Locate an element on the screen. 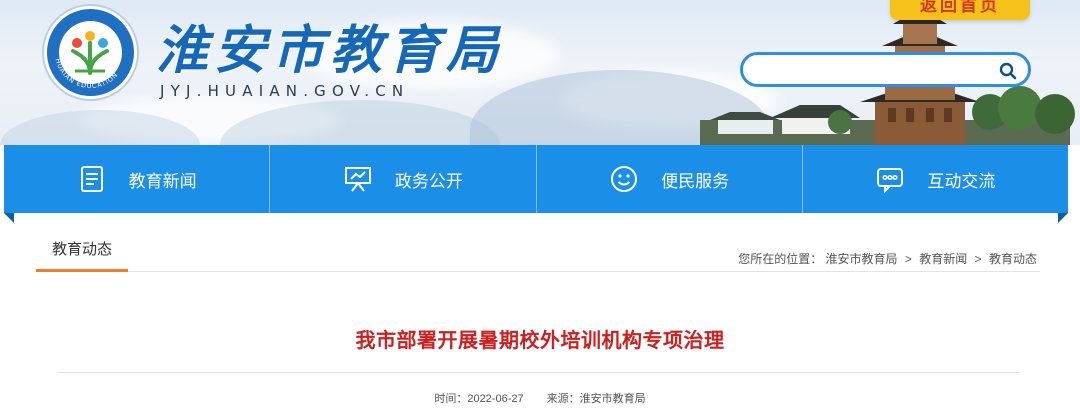 The image size is (1080, 411). svg-text: HUAIAN EDUCATION is located at coordinates (87, 74).